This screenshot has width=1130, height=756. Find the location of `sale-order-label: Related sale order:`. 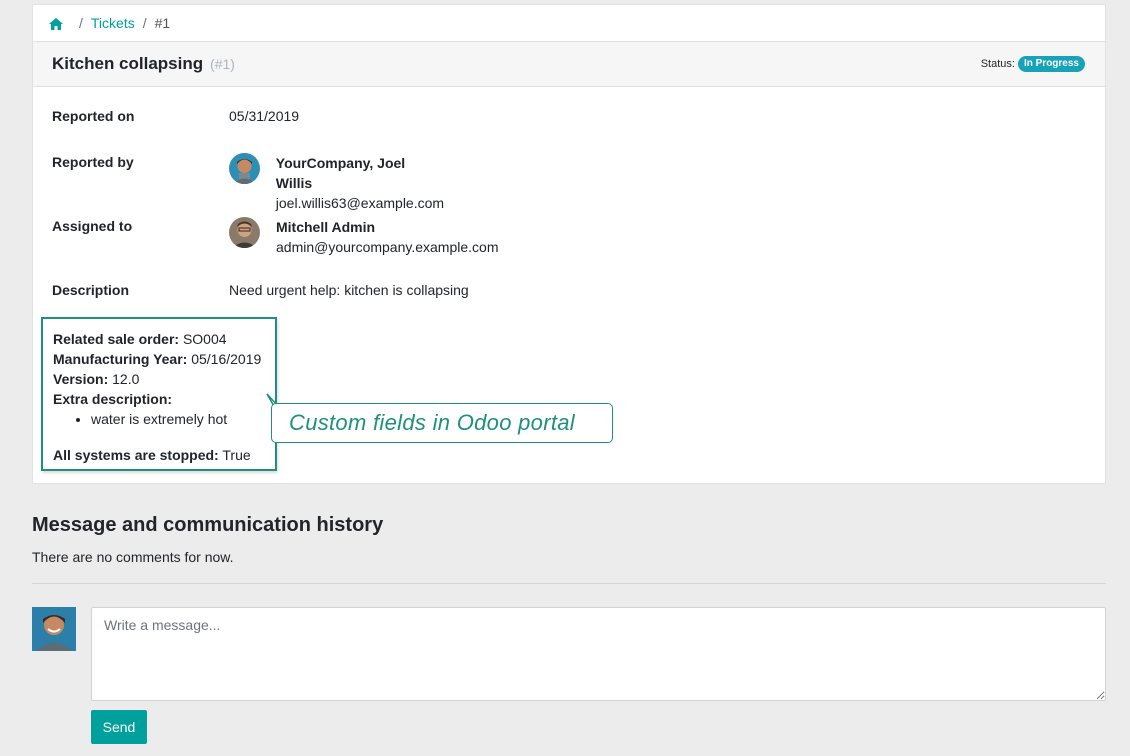

sale-order-label: Related sale order: is located at coordinates (116, 339).